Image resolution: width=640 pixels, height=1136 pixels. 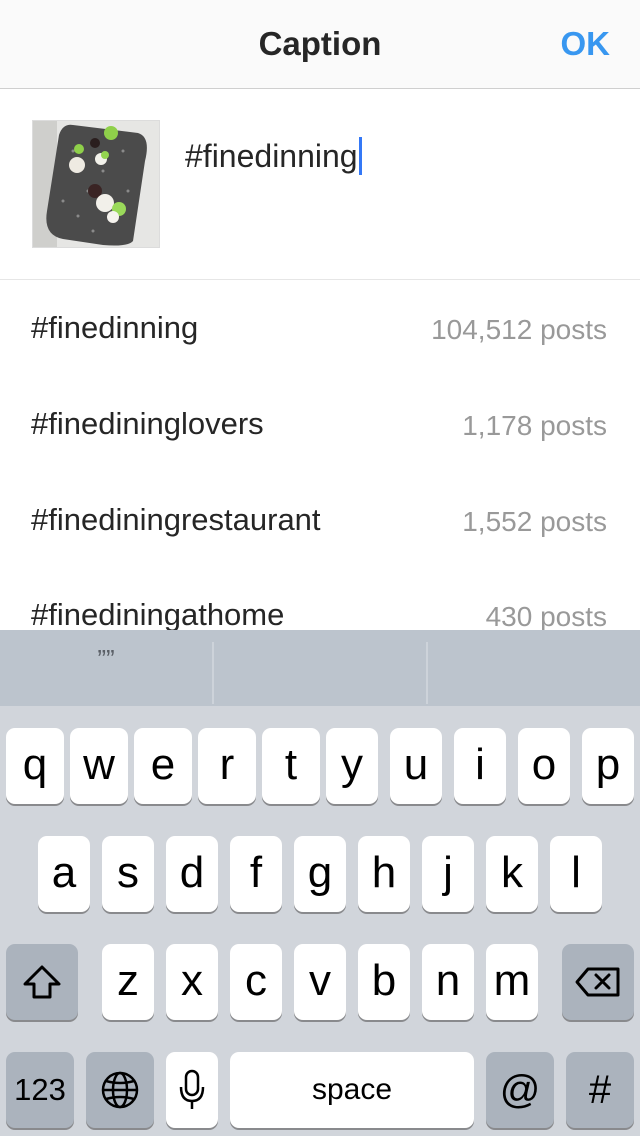 What do you see at coordinates (576, 874) in the screenshot?
I see `key-l: l` at bounding box center [576, 874].